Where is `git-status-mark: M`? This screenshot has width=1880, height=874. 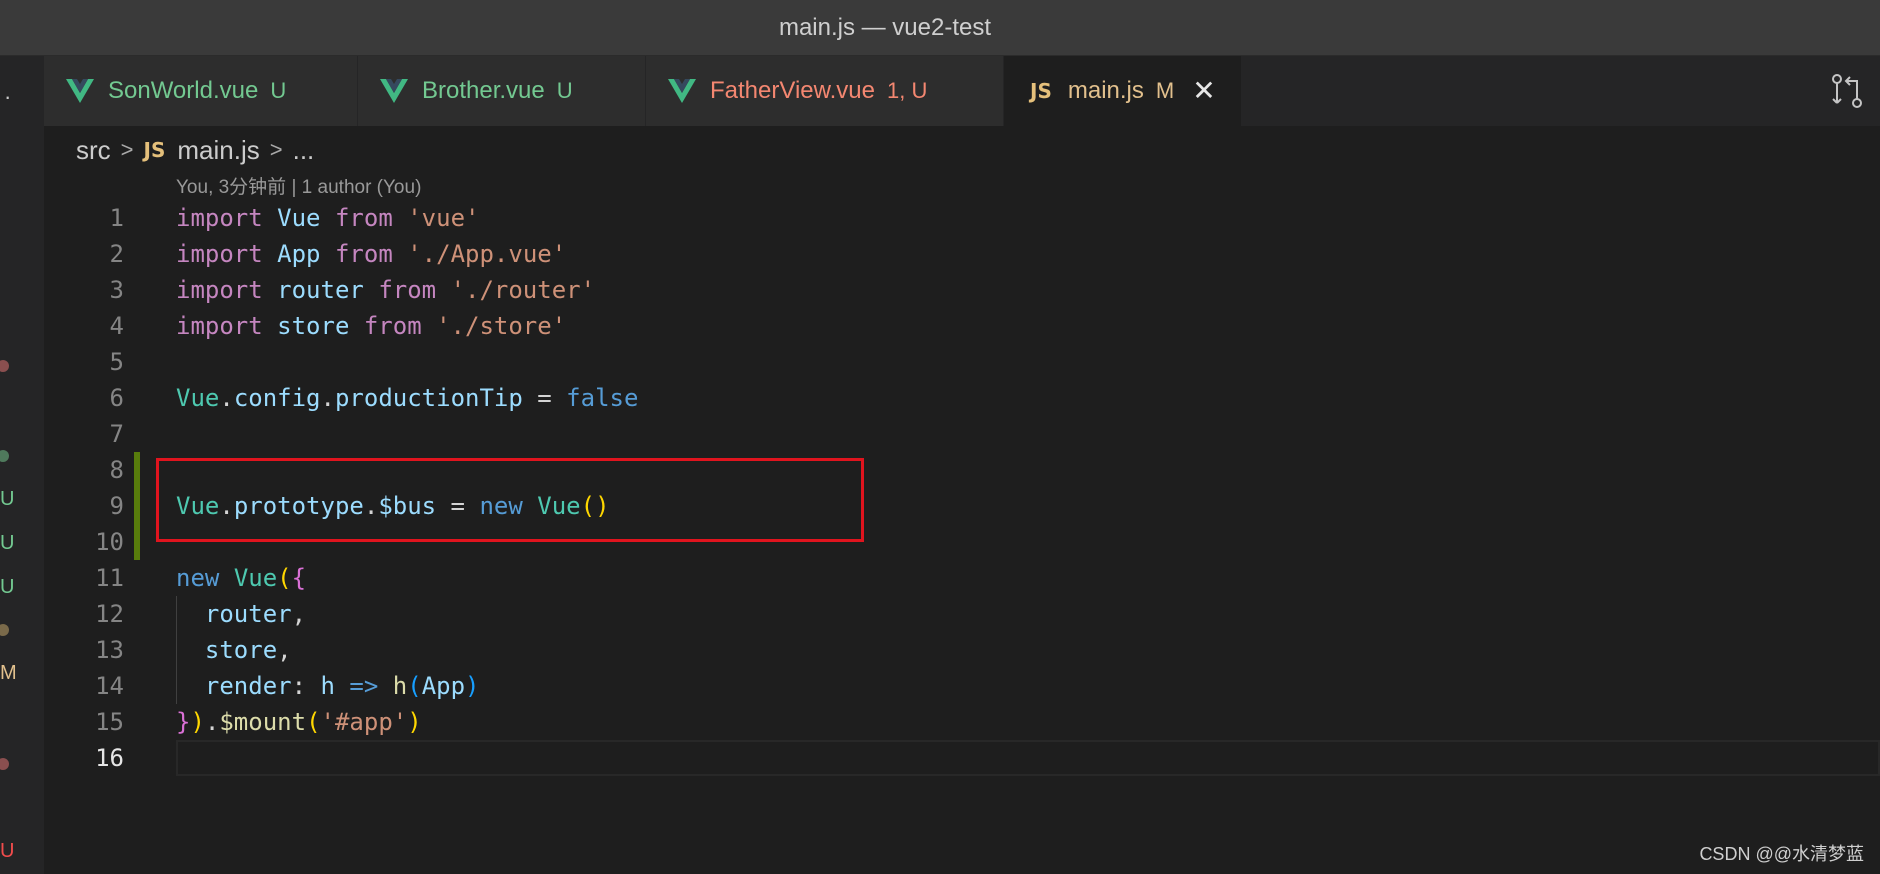 git-status-mark: M is located at coordinates (8, 673).